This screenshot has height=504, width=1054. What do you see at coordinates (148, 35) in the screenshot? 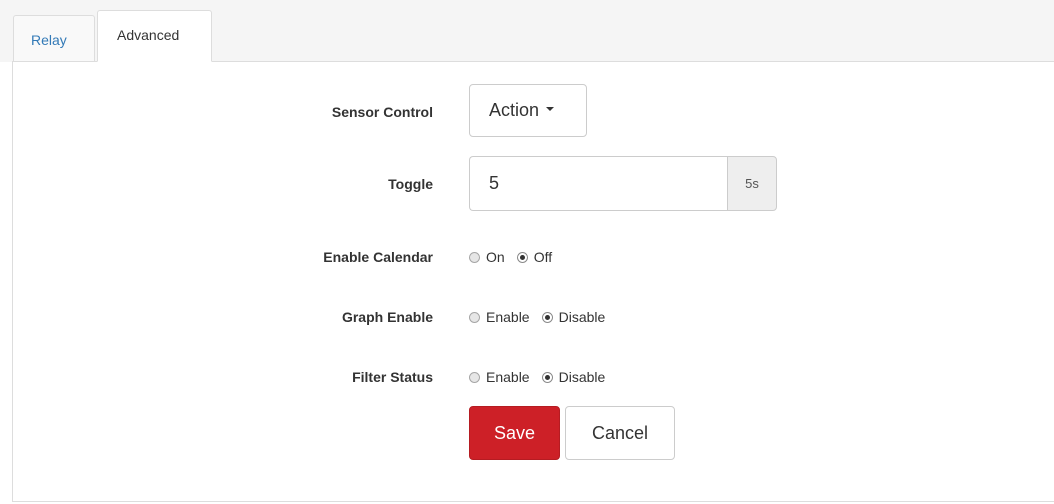
I see `tab-advanced-label: Advanced` at bounding box center [148, 35].